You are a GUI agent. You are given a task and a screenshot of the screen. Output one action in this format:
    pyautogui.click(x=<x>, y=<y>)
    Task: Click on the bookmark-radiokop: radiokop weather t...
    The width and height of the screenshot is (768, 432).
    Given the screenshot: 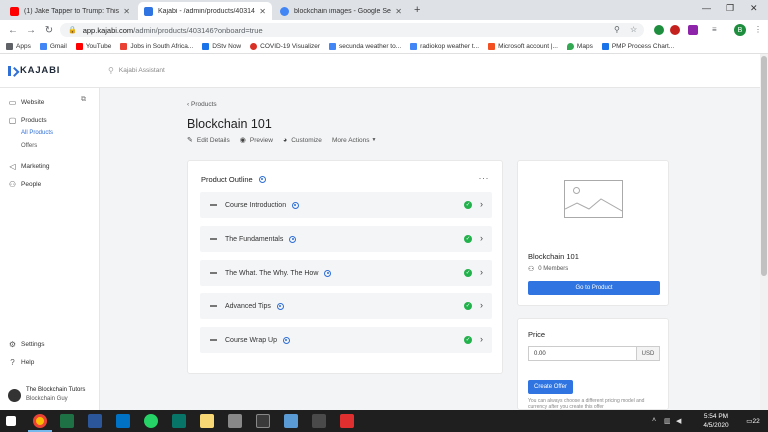 What is the action you would take?
    pyautogui.click(x=444, y=46)
    